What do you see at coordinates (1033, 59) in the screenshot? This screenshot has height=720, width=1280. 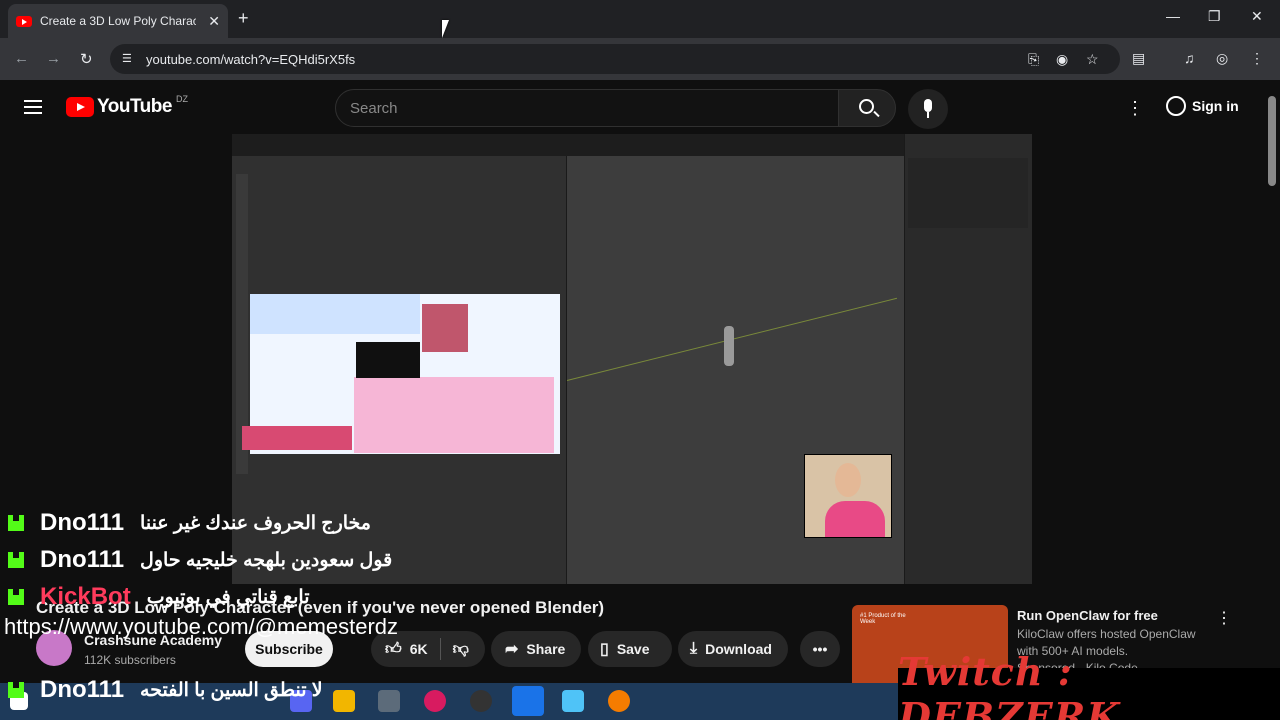 I see `install-app-icon: ⎘` at bounding box center [1033, 59].